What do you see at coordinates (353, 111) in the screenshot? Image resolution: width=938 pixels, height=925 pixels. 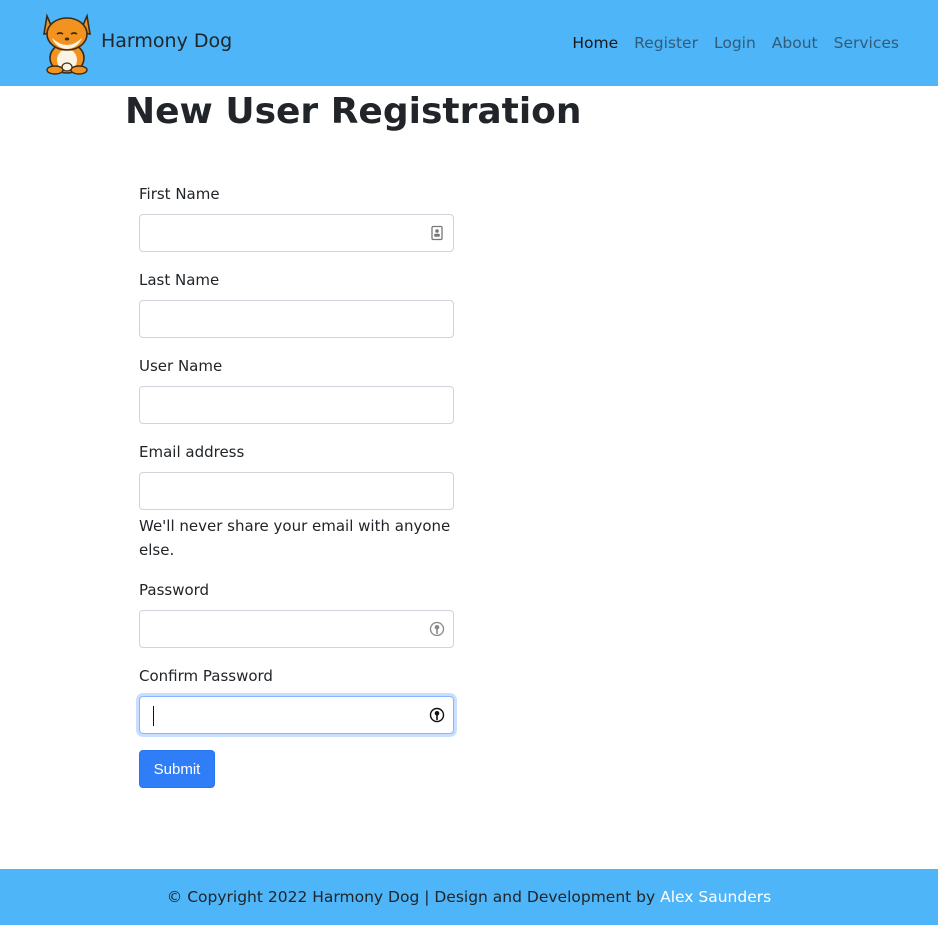 I see `page-title: New User Registration` at bounding box center [353, 111].